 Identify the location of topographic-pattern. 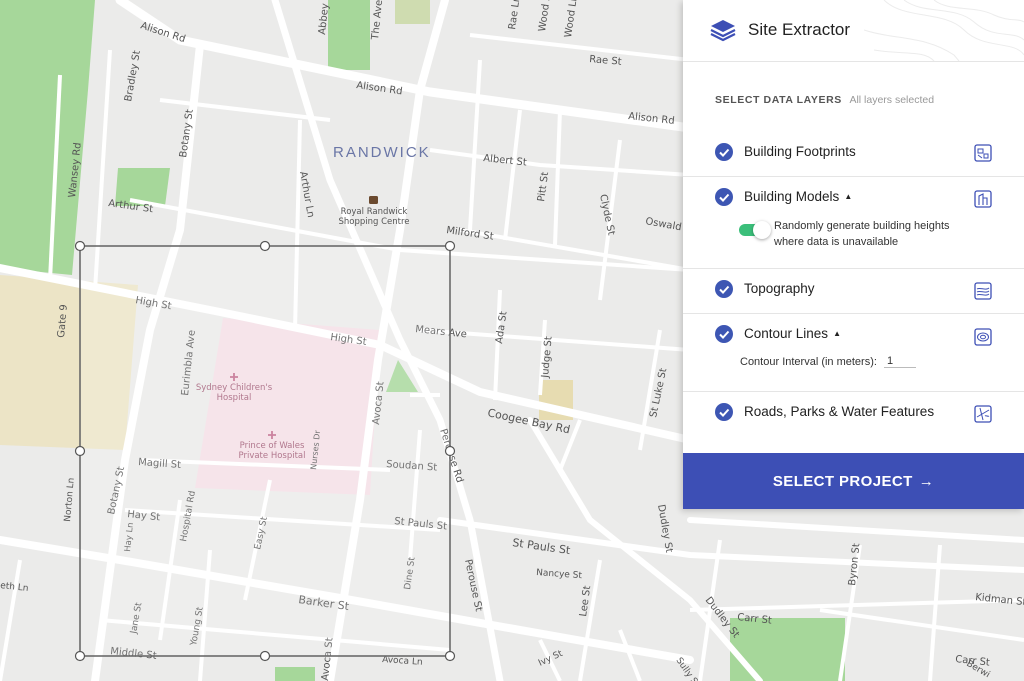
(944, 30).